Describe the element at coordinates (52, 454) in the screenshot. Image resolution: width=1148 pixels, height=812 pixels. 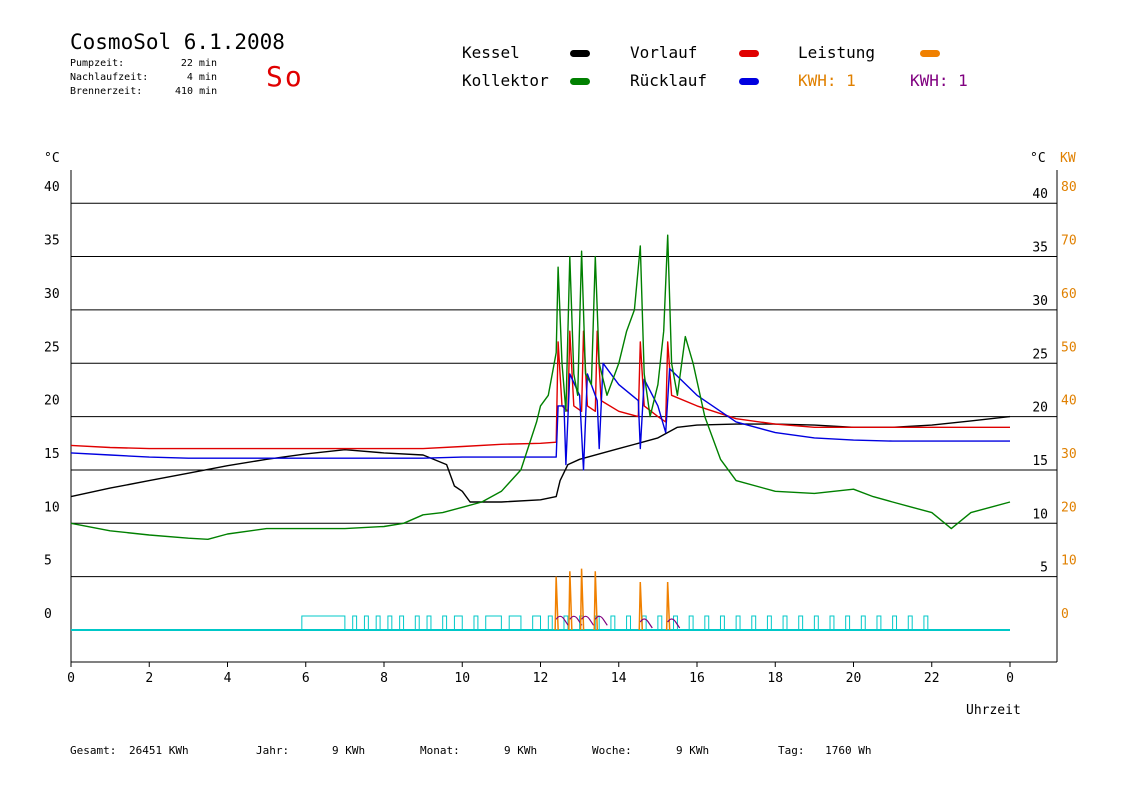
I see `y-tick-label-left: 15` at that location.